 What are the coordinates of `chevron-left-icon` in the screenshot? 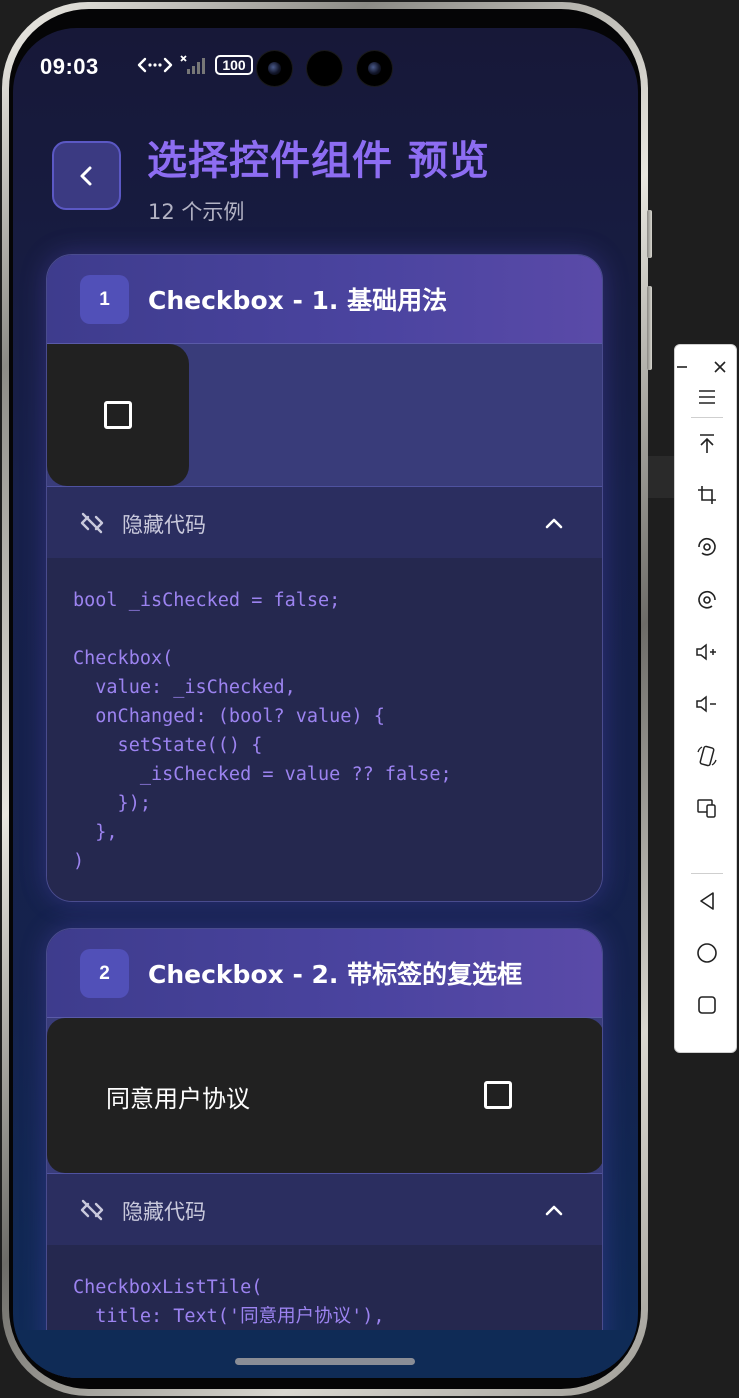 It's located at (85, 175).